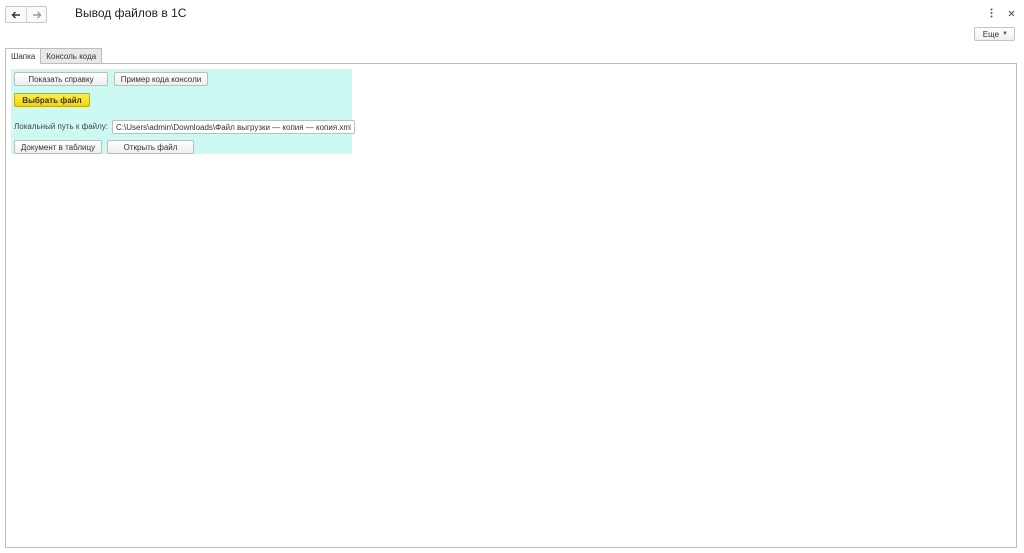  What do you see at coordinates (1005, 34) in the screenshot?
I see `chevron-down-icon: ▼` at bounding box center [1005, 34].